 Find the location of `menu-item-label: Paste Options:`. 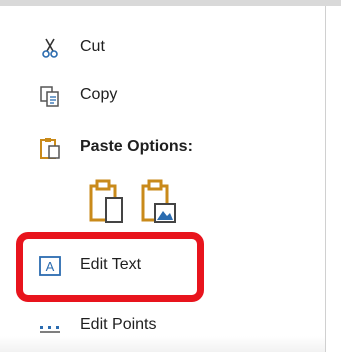

menu-item-label: Paste Options: is located at coordinates (136, 146).